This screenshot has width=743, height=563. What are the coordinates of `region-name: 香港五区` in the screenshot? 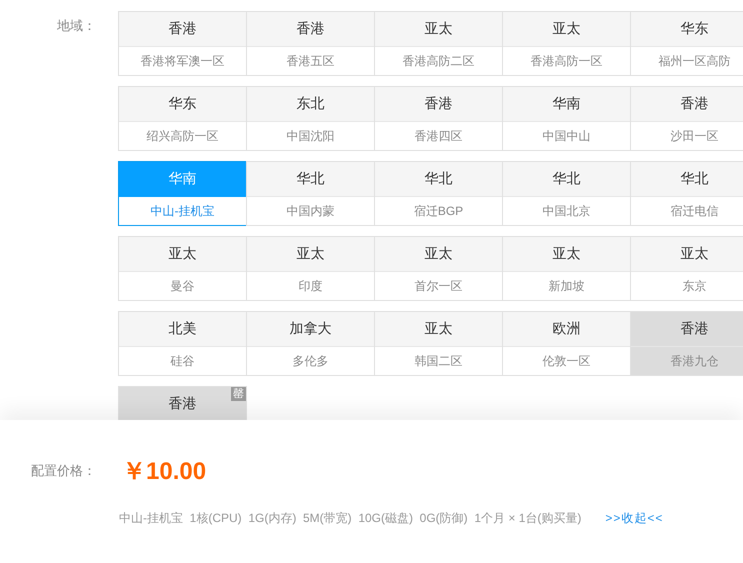 It's located at (311, 61).